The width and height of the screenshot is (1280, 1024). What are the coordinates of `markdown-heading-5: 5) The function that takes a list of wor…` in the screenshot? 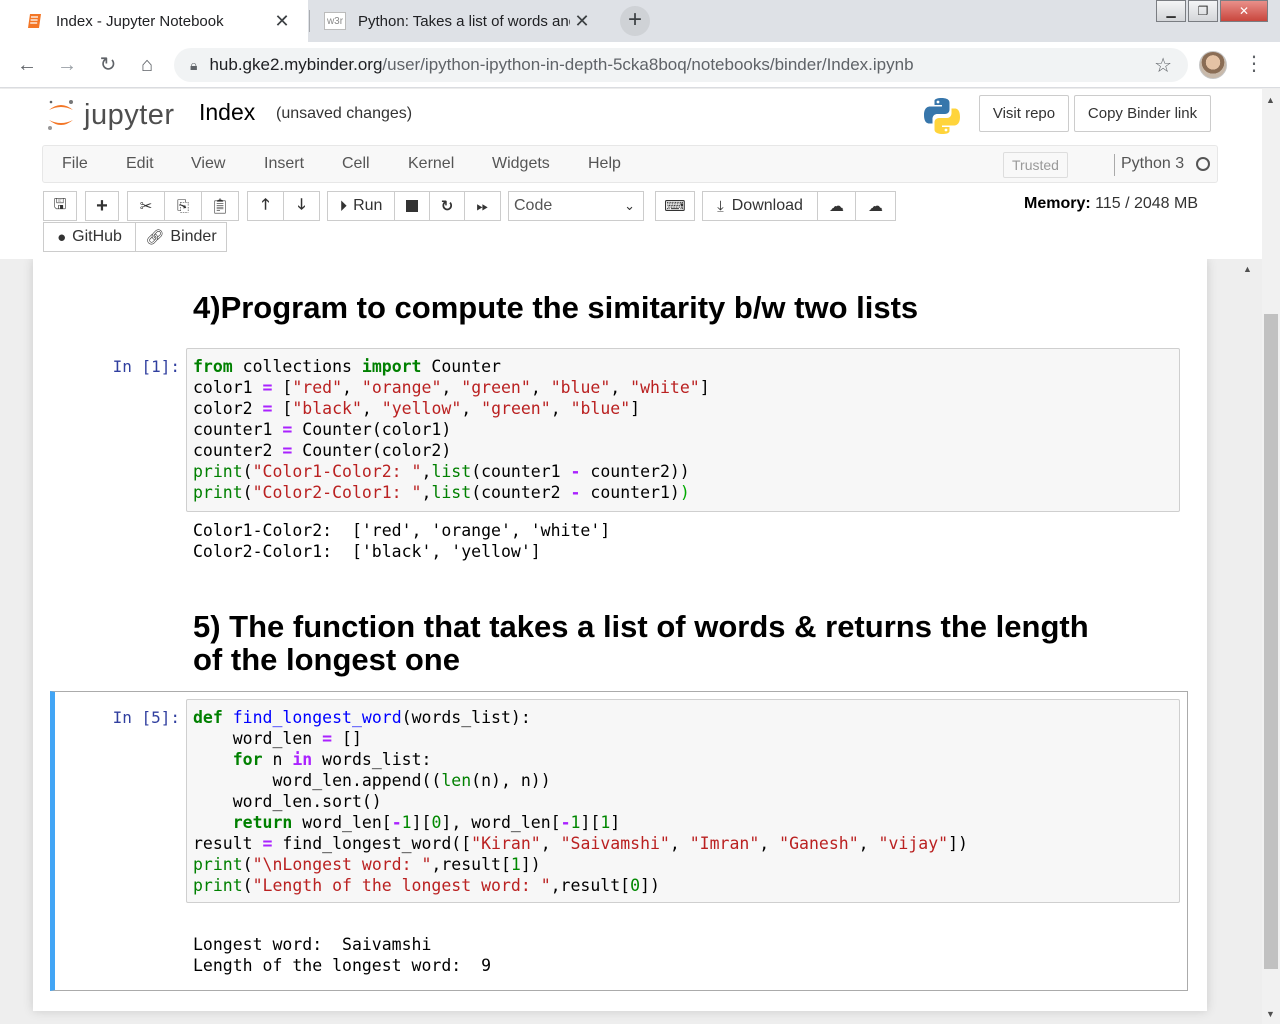 It's located at (641, 643).